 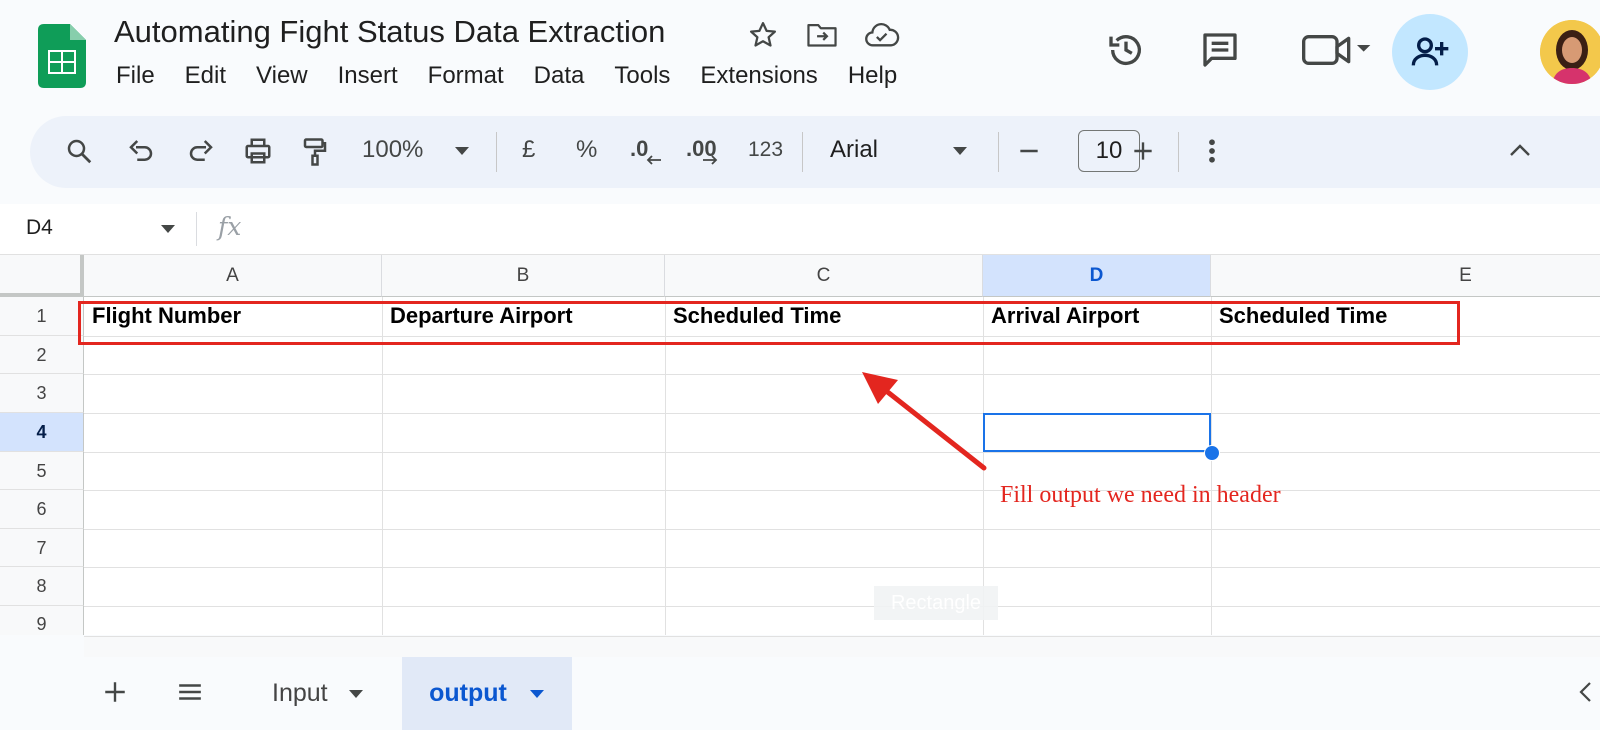 What do you see at coordinates (654, 160) in the screenshot?
I see `arrow-left-icon` at bounding box center [654, 160].